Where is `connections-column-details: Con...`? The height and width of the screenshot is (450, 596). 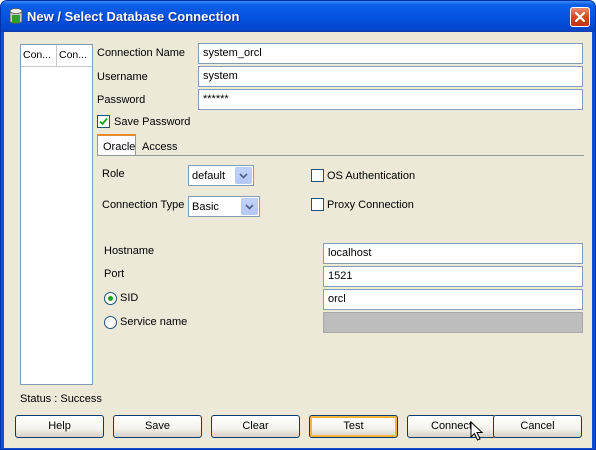
connections-column-details: Con... is located at coordinates (74, 55).